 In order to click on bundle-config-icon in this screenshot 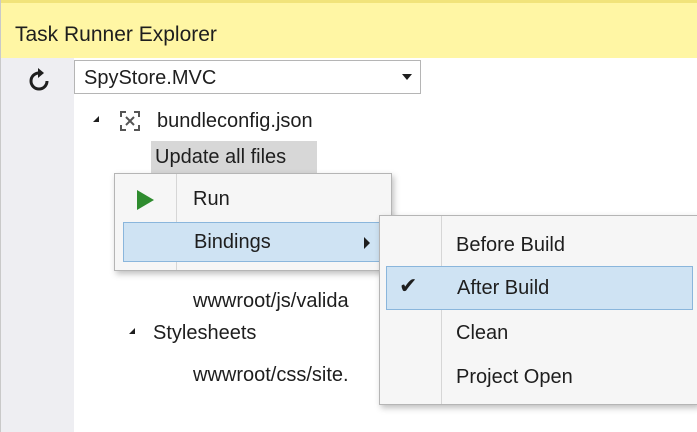, I will do `click(130, 121)`.